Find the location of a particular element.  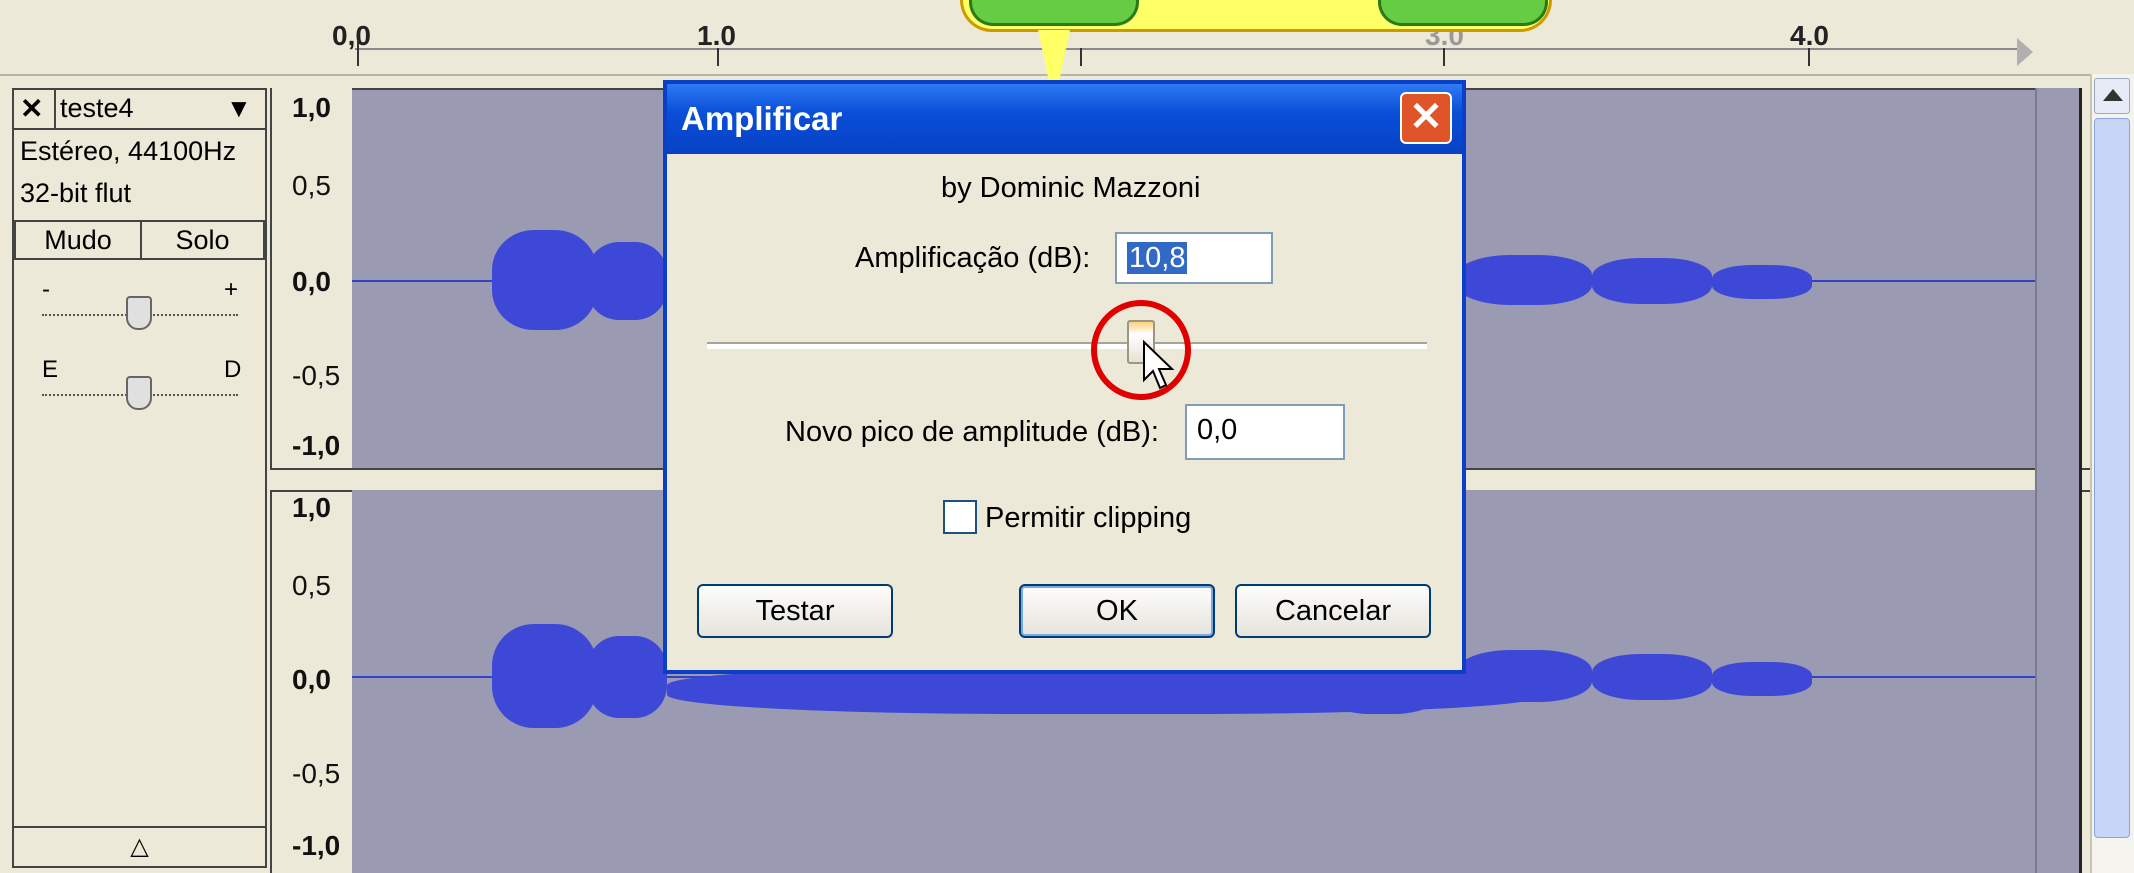

dialog-title-bar: Amplificar ✕ is located at coordinates (1064, 119).